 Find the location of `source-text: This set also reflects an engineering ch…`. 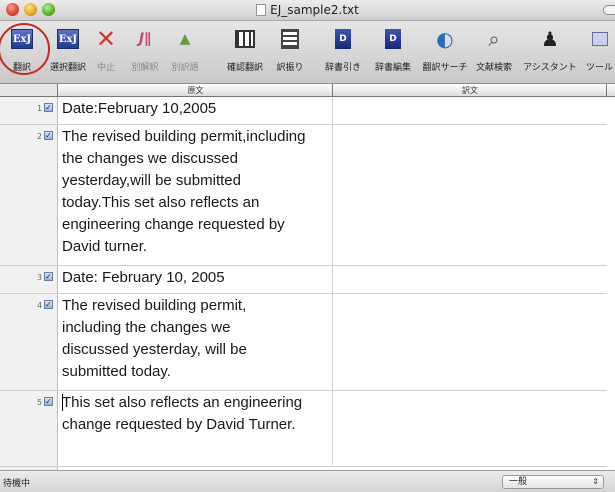

source-text: This set also reflects an engineering ch… is located at coordinates (193, 414).